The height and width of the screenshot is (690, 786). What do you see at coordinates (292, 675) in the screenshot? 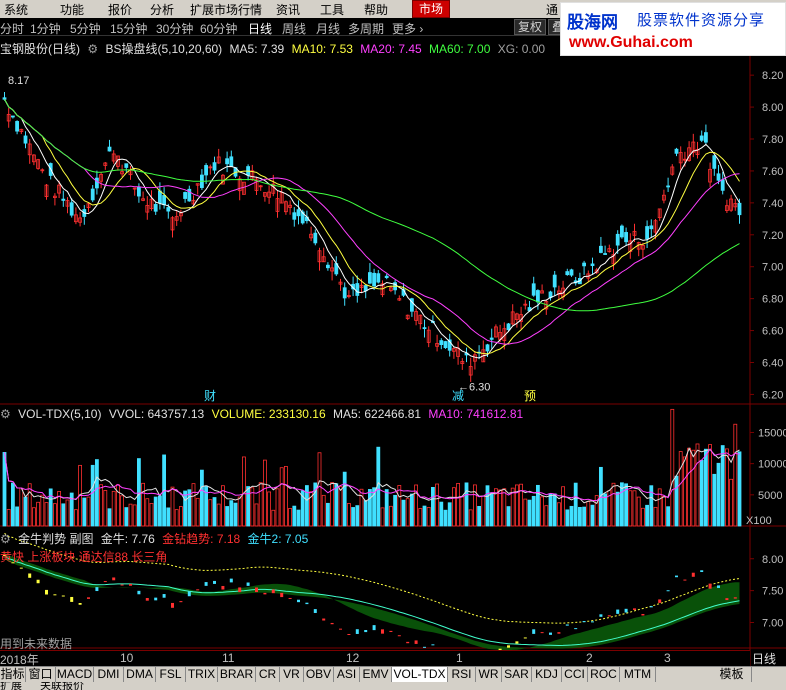
I see `tab-vr: VR` at bounding box center [292, 675].